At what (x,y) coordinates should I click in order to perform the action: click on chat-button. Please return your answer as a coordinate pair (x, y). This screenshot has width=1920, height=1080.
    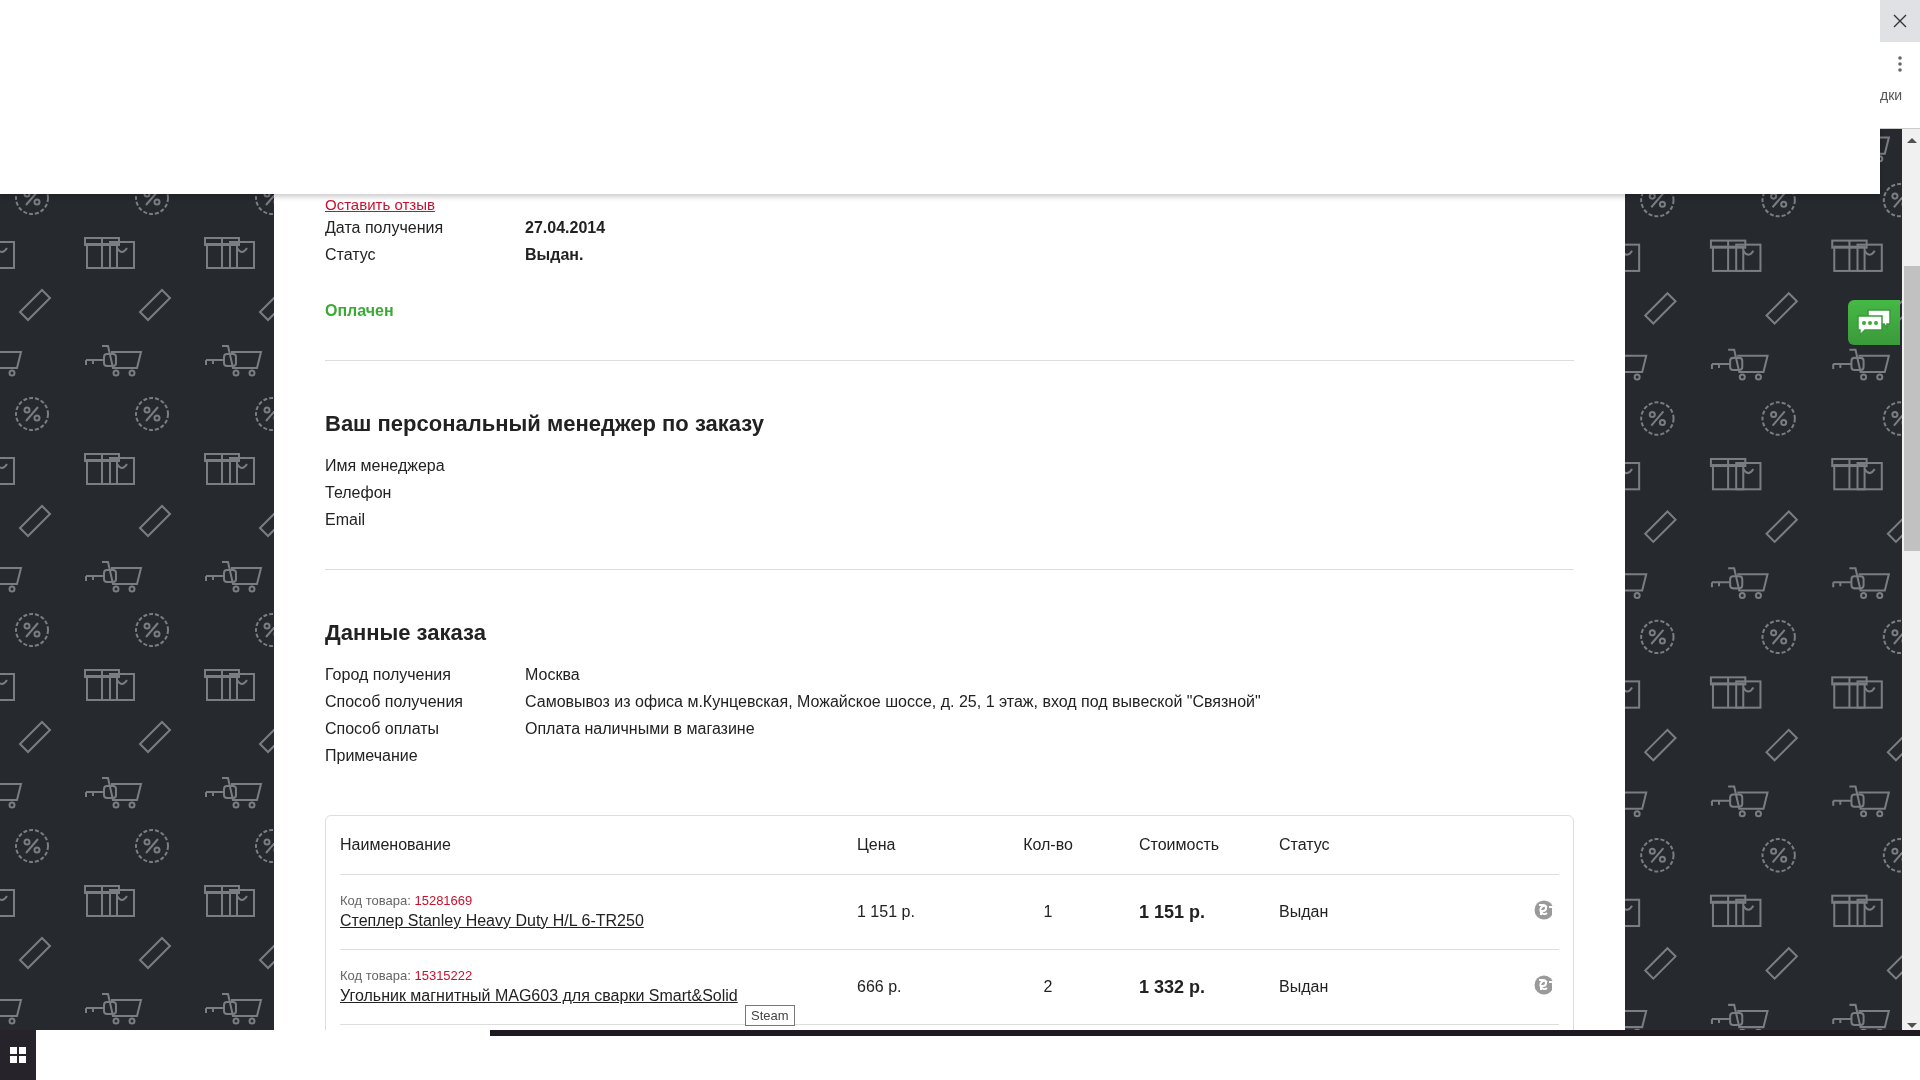
    Looking at the image, I should click on (1874, 322).